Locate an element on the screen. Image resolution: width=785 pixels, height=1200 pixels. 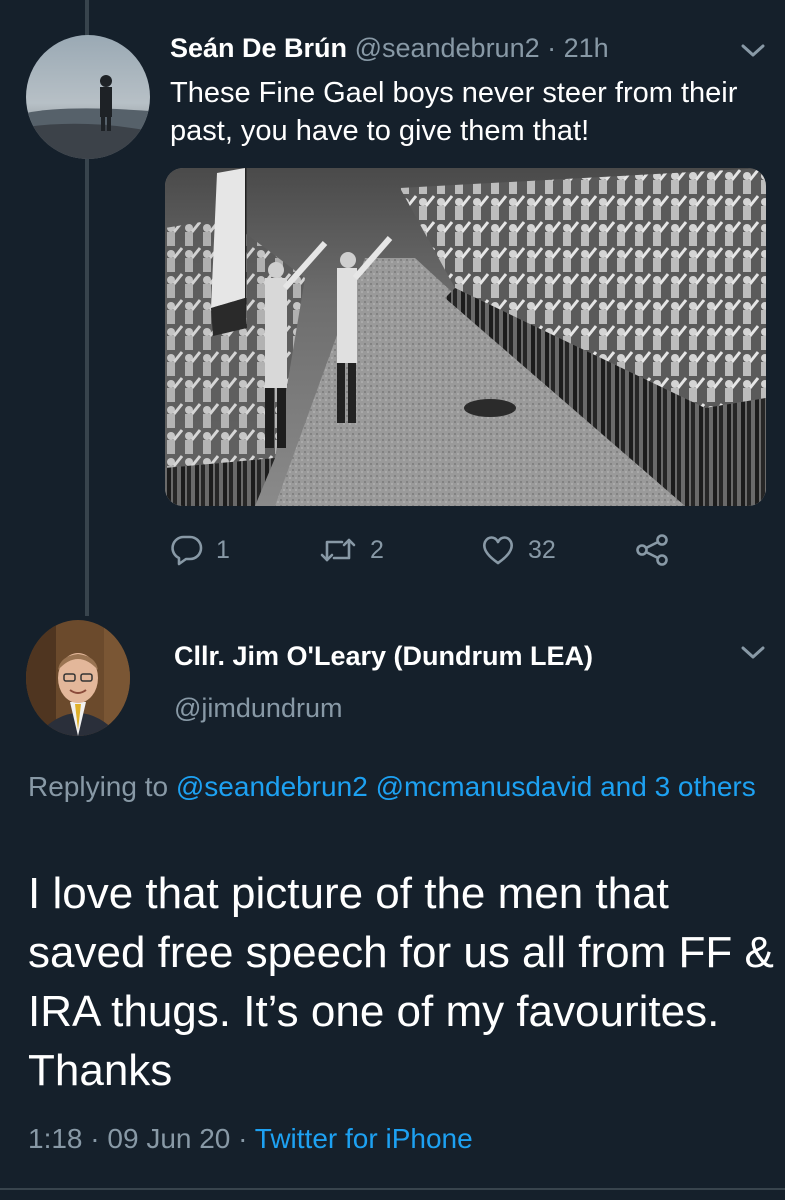
tweet2-author-handle: @jimdundrum is located at coordinates (258, 708).